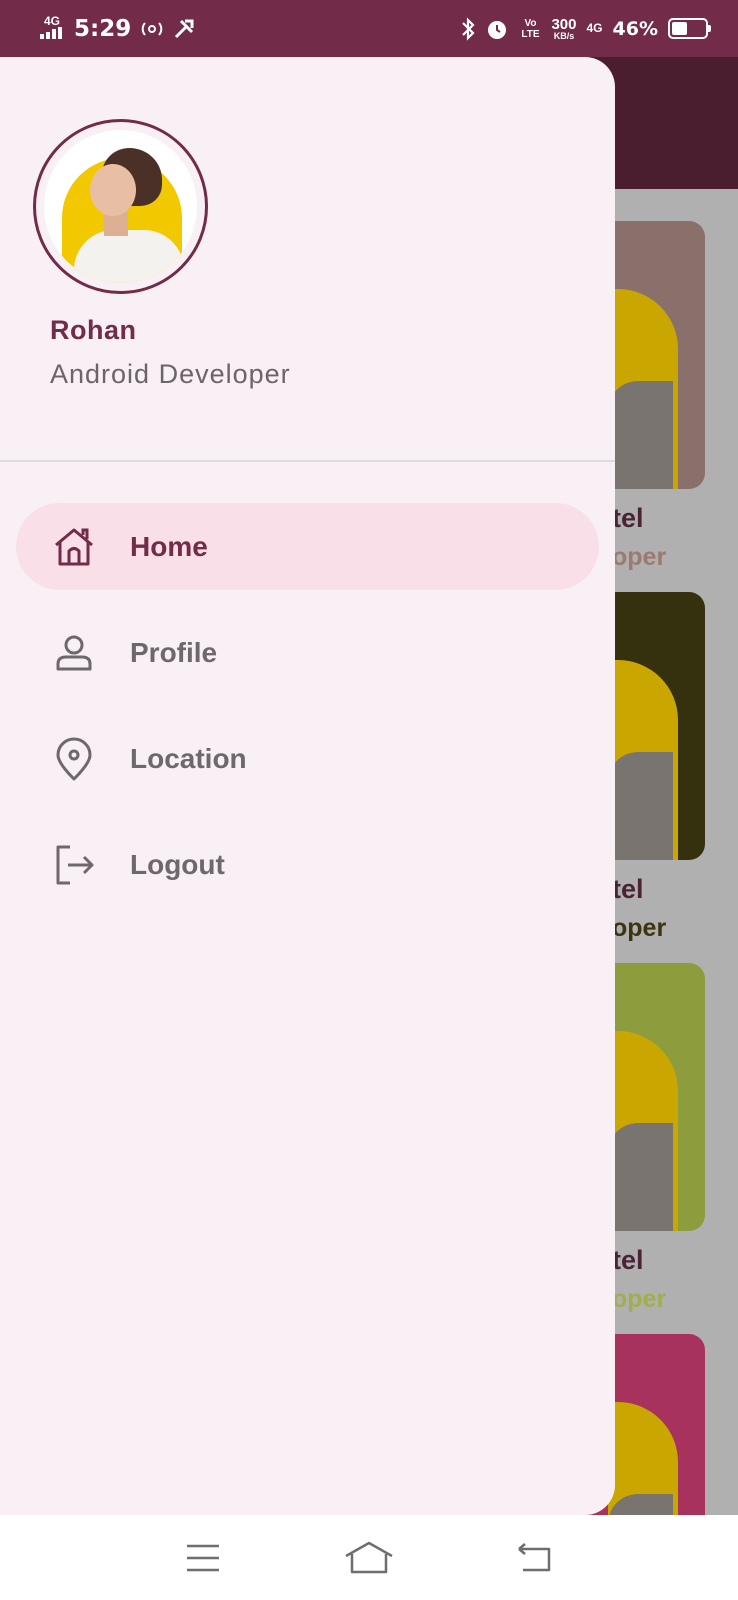 The image size is (738, 1600). I want to click on network-type-2: 4G, so click(594, 28).